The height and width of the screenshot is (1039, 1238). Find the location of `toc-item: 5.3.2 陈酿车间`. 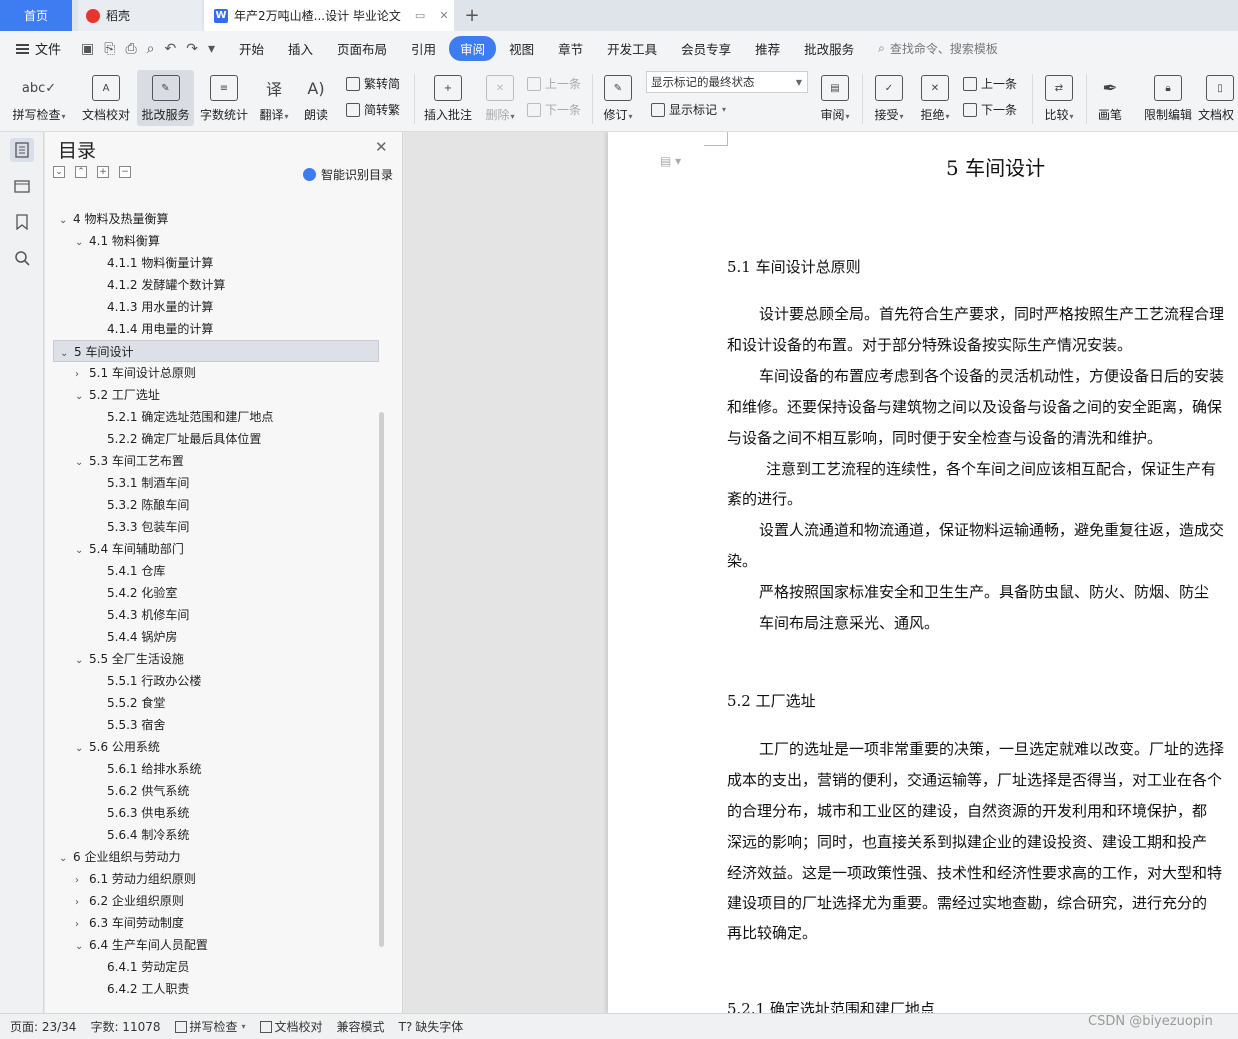

toc-item: 5.3.2 陈酿车间 is located at coordinates (216, 505).